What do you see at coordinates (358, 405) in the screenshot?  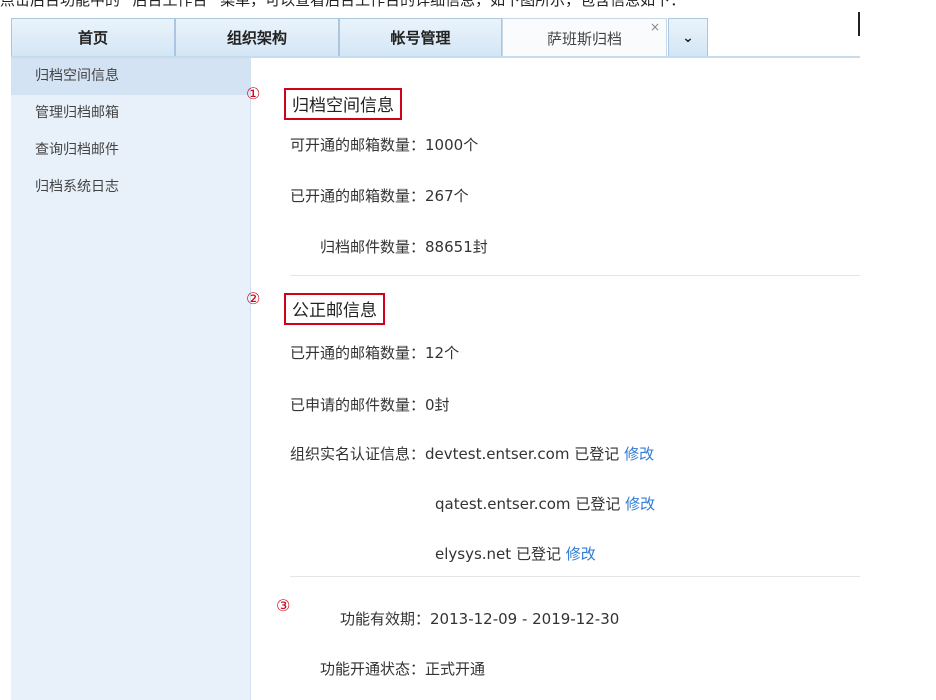 I see `field-label: 已申请的邮件数量：` at bounding box center [358, 405].